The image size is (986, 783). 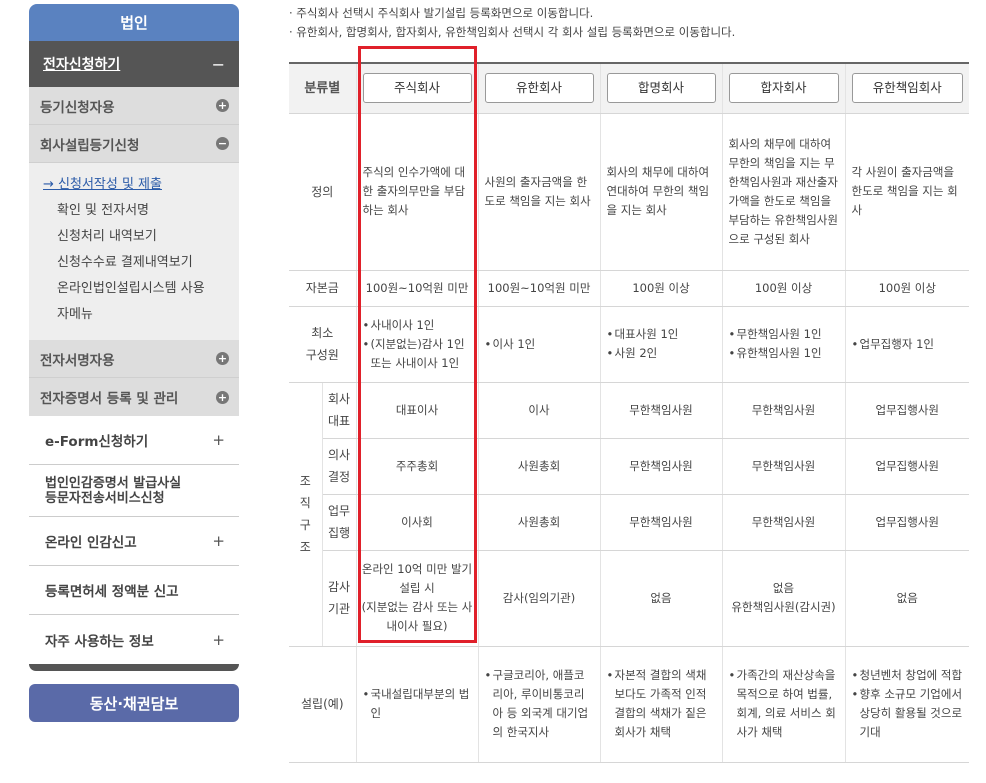 I want to click on sidebar-item-license-tax: 등록면허세 정액분 신고, so click(x=134, y=590).